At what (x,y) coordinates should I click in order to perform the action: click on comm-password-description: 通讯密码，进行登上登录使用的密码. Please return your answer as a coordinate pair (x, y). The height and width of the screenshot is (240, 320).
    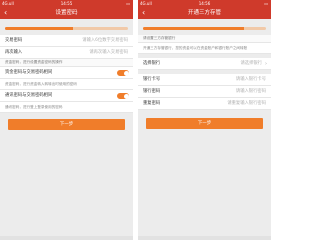
    Looking at the image, I should click on (66, 107).